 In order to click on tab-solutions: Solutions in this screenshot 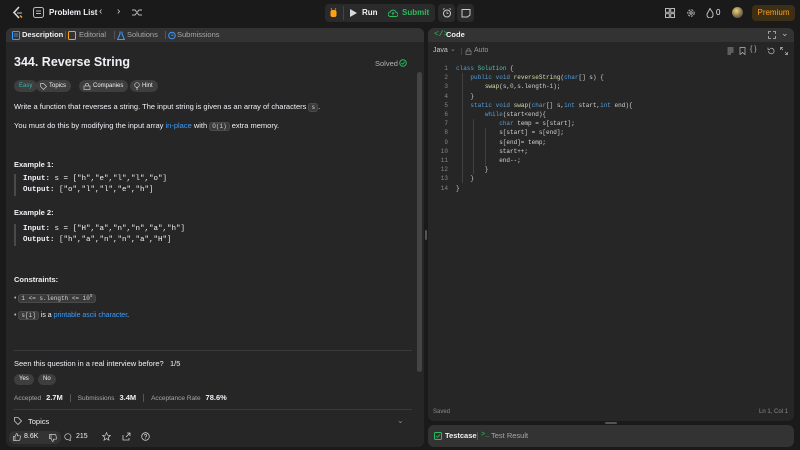, I will do `click(142, 34)`.